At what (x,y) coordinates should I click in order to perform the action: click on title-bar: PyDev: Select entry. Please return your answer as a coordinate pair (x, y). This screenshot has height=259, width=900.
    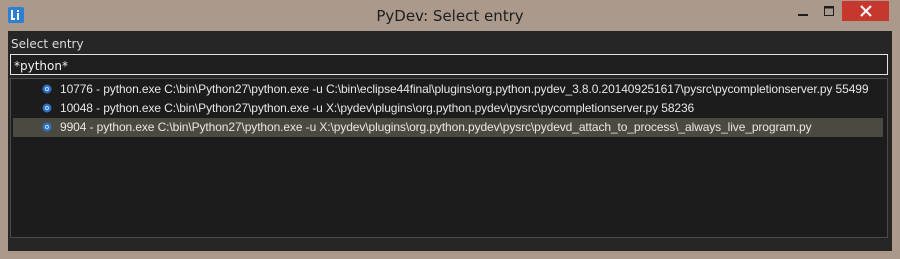
    Looking at the image, I should click on (450, 16).